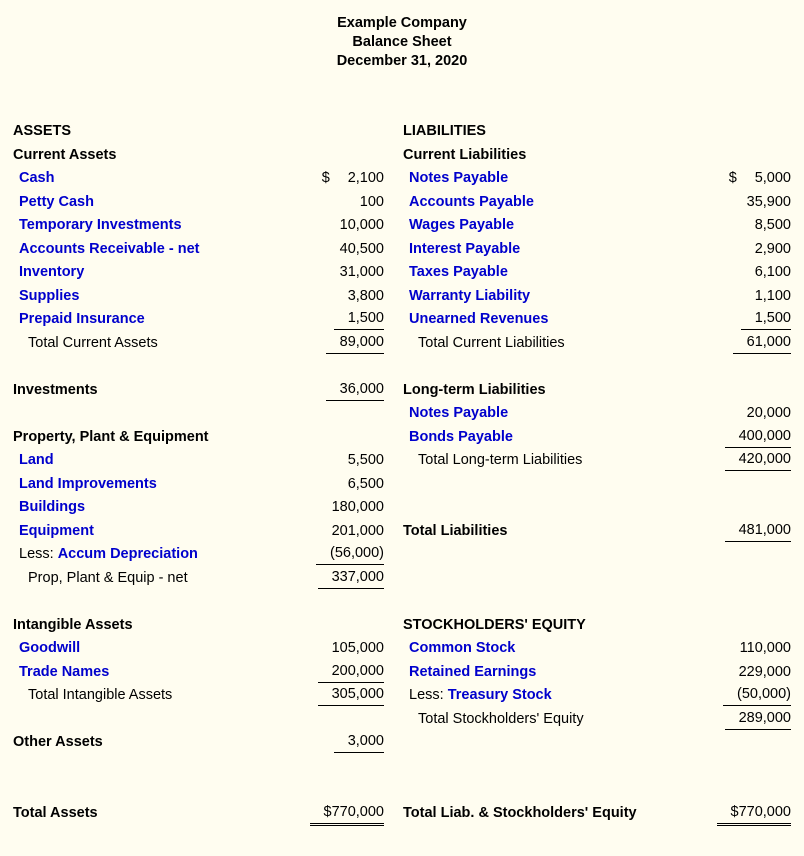  Describe the element at coordinates (198, 156) in the screenshot. I see `current-assets-heading-row: Current Assets` at that location.